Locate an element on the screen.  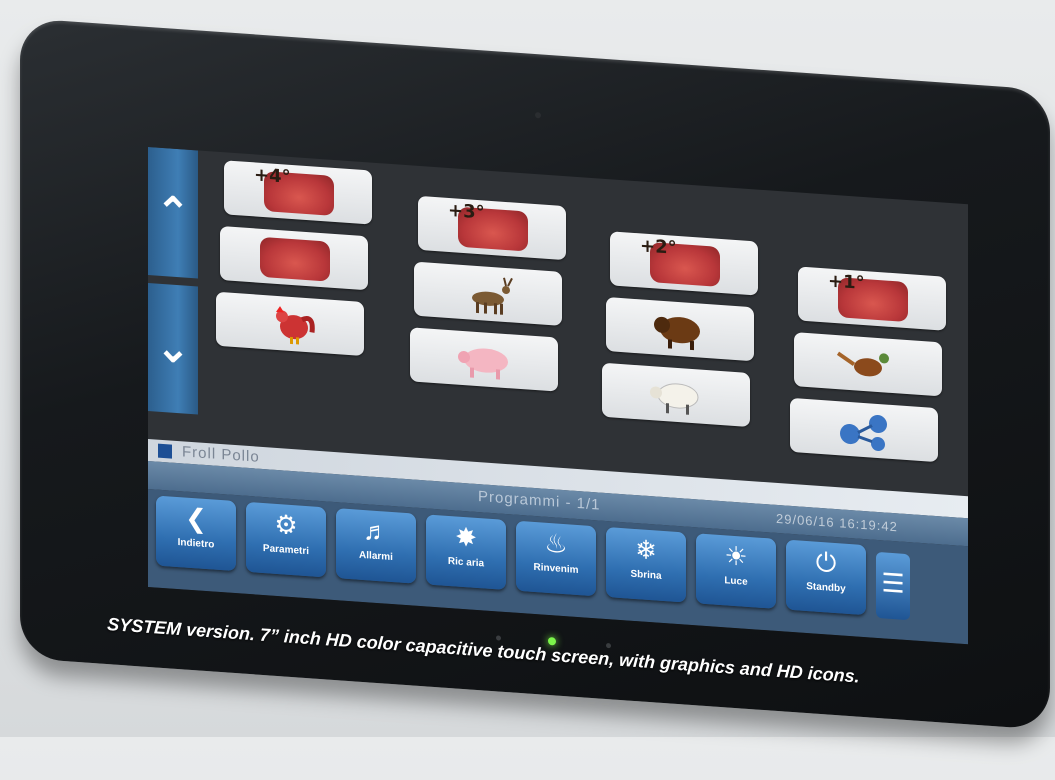
back-button: ❮ Indietro is located at coordinates (196, 533).